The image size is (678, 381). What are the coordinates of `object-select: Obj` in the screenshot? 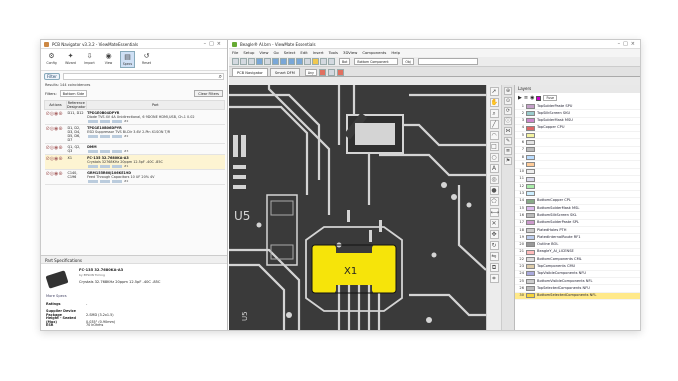 It's located at (408, 61).